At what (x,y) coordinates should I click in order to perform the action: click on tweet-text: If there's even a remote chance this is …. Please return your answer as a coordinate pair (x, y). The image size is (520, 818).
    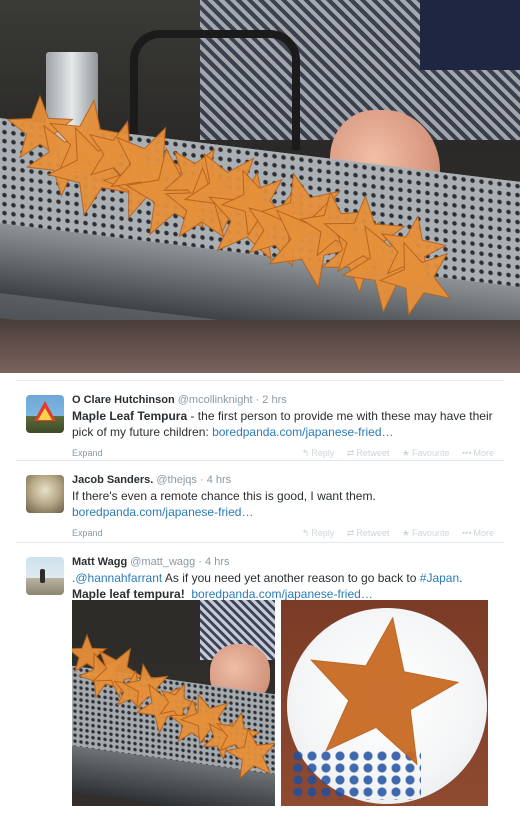
    Looking at the image, I should click on (283, 504).